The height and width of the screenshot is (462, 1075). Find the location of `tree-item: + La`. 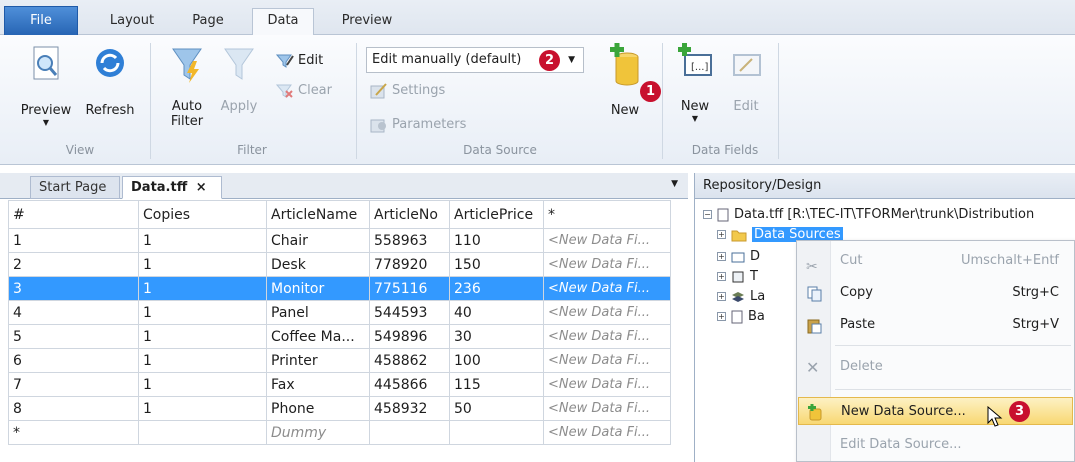

tree-item: + La is located at coordinates (741, 296).